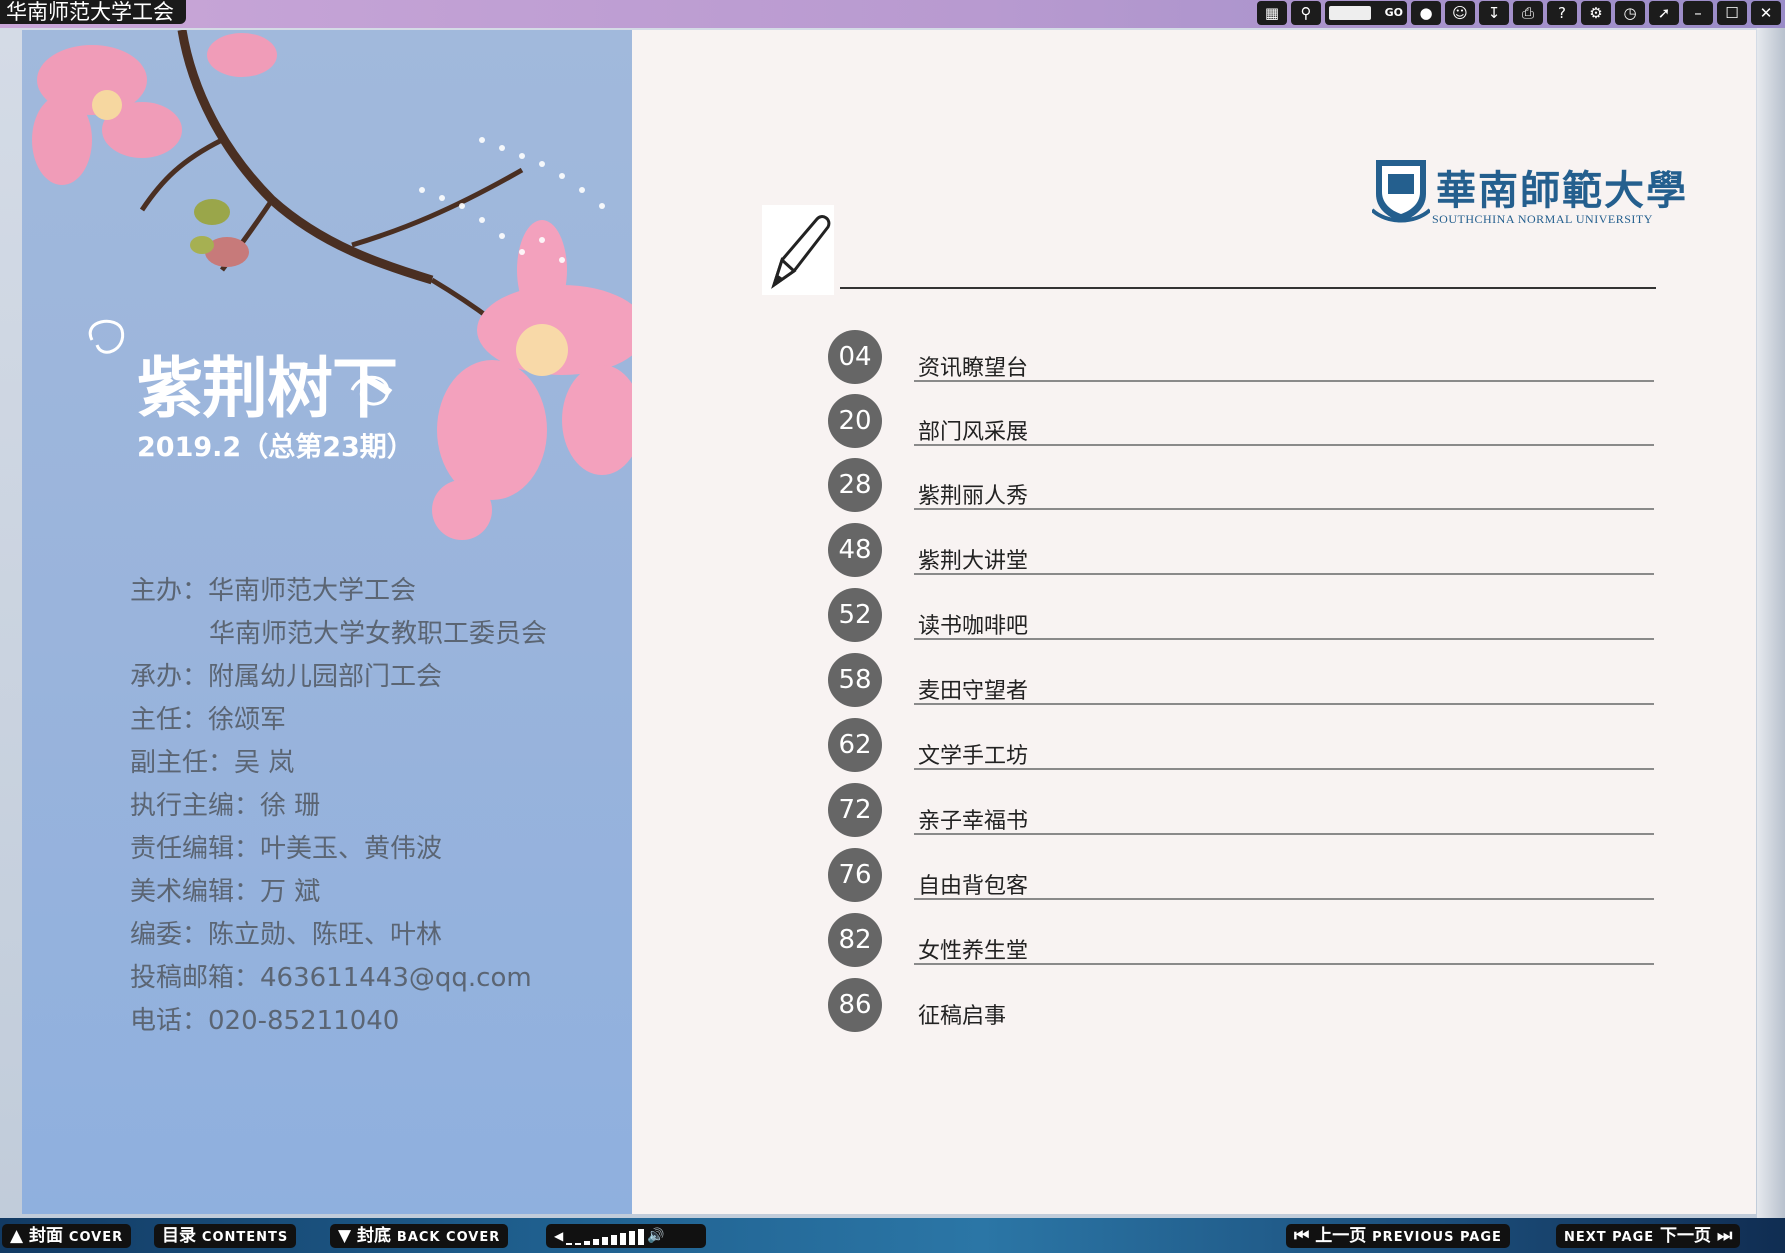 The width and height of the screenshot is (1785, 1253). I want to click on download-icon: ↧, so click(1494, 13).